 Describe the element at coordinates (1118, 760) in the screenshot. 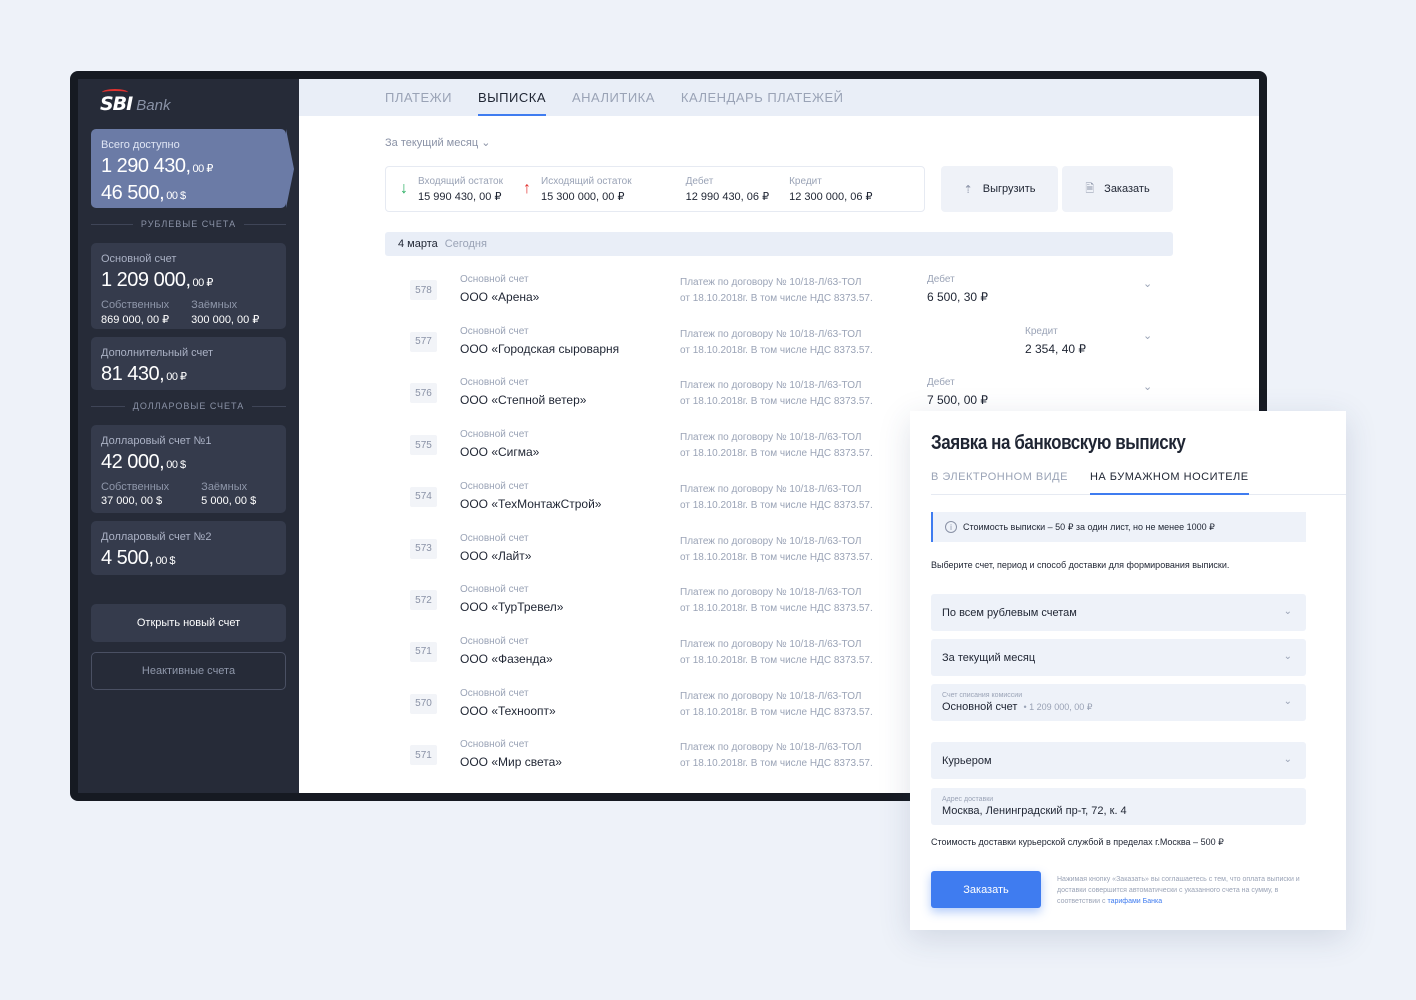

I see `delivery-select: Курьером ⌄` at that location.